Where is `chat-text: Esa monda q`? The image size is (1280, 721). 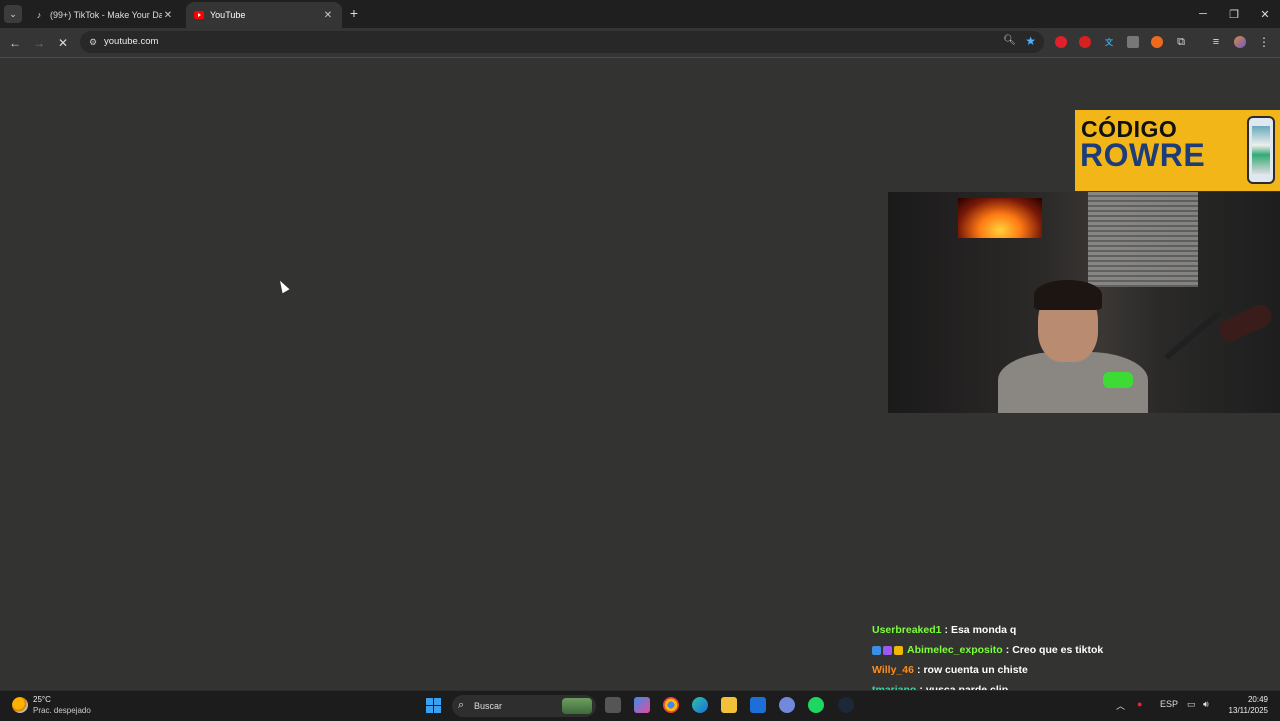 chat-text: Esa monda q is located at coordinates (983, 630).